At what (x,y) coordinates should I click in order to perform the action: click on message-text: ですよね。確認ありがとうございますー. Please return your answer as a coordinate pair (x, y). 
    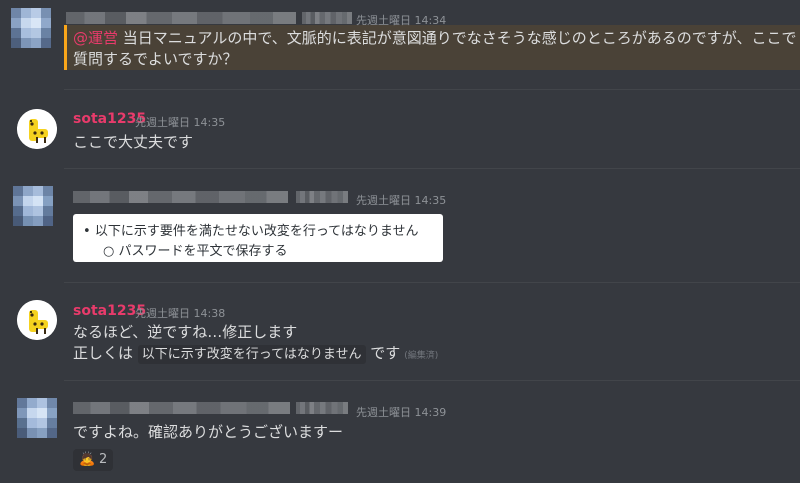
    Looking at the image, I should click on (208, 432).